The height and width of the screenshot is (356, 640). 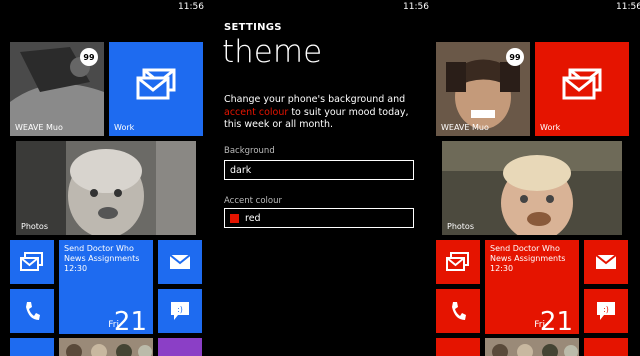 I want to click on calendar-line-1: Send Doctor Who, so click(x=99, y=248).